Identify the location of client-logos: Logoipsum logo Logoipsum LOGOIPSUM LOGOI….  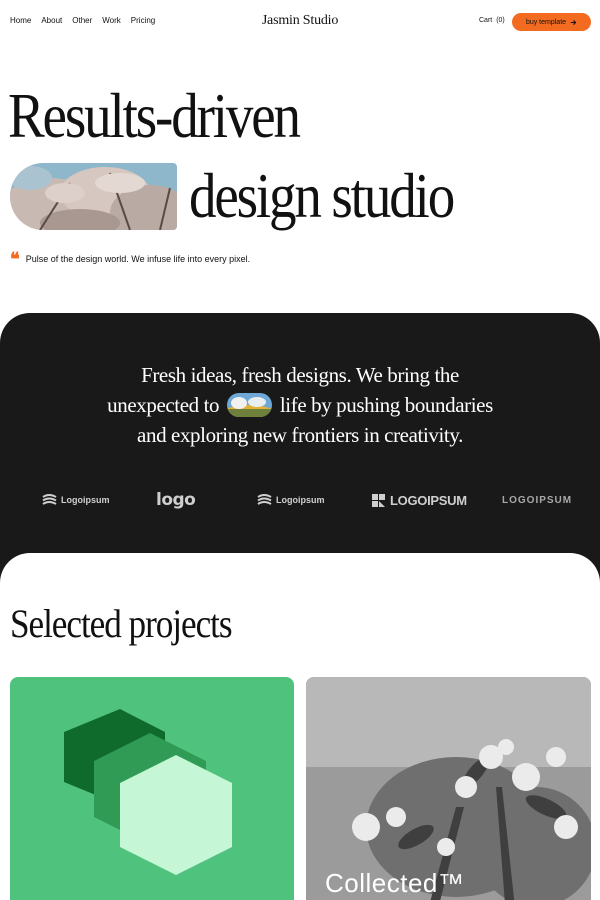
(300, 500).